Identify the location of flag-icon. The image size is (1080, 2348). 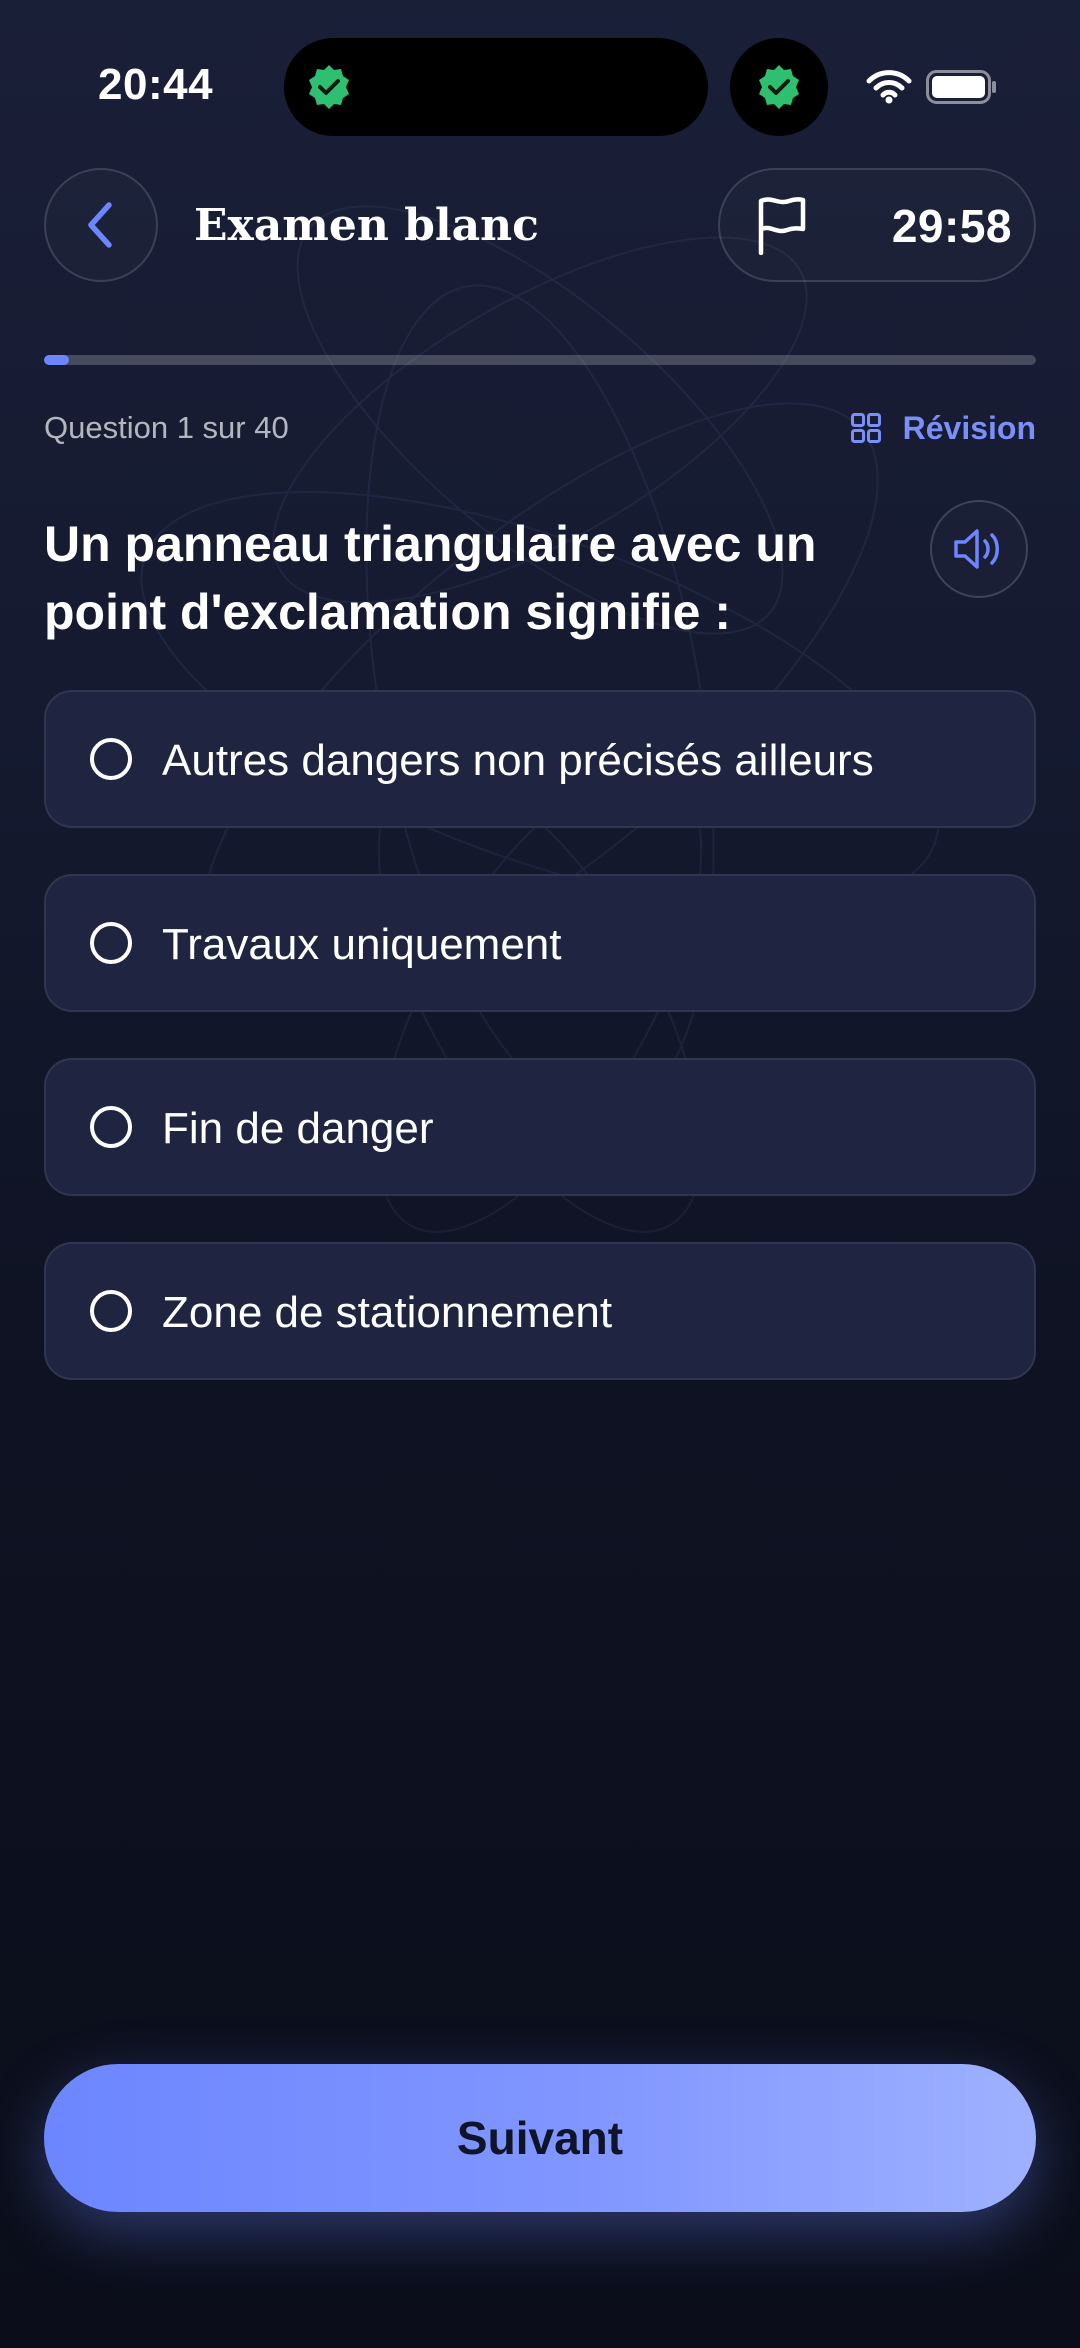
(782, 226).